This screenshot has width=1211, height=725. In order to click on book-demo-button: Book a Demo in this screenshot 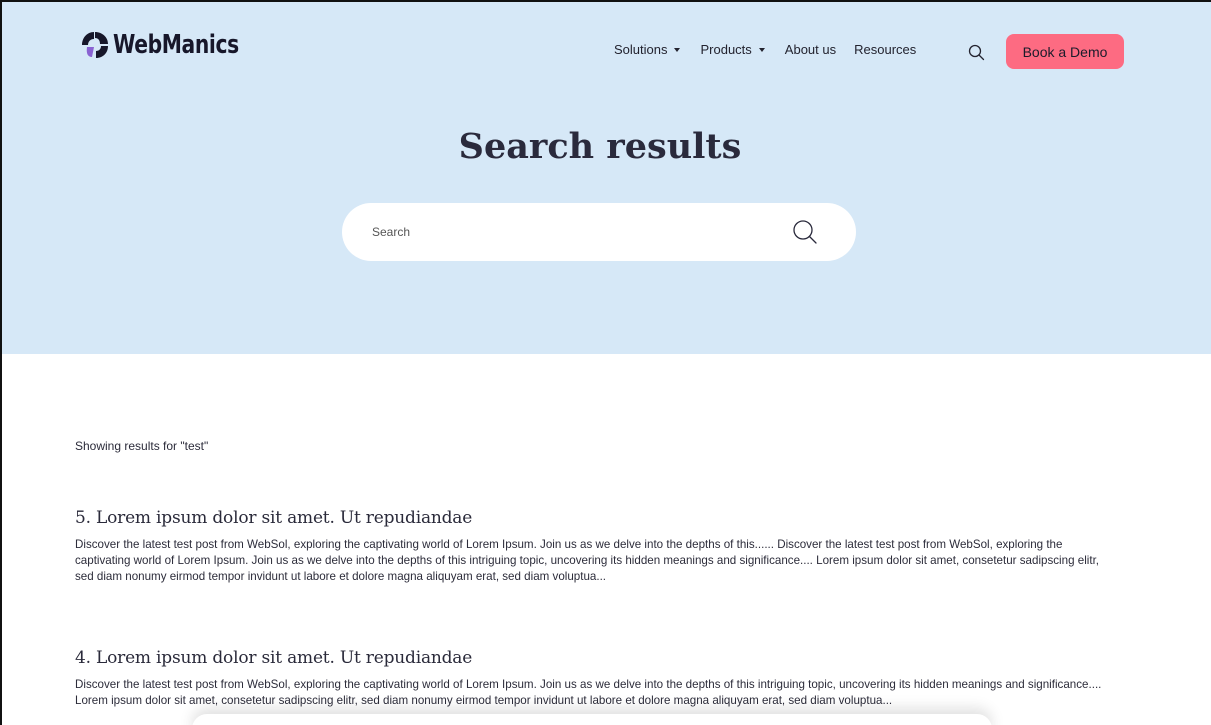, I will do `click(1065, 51)`.